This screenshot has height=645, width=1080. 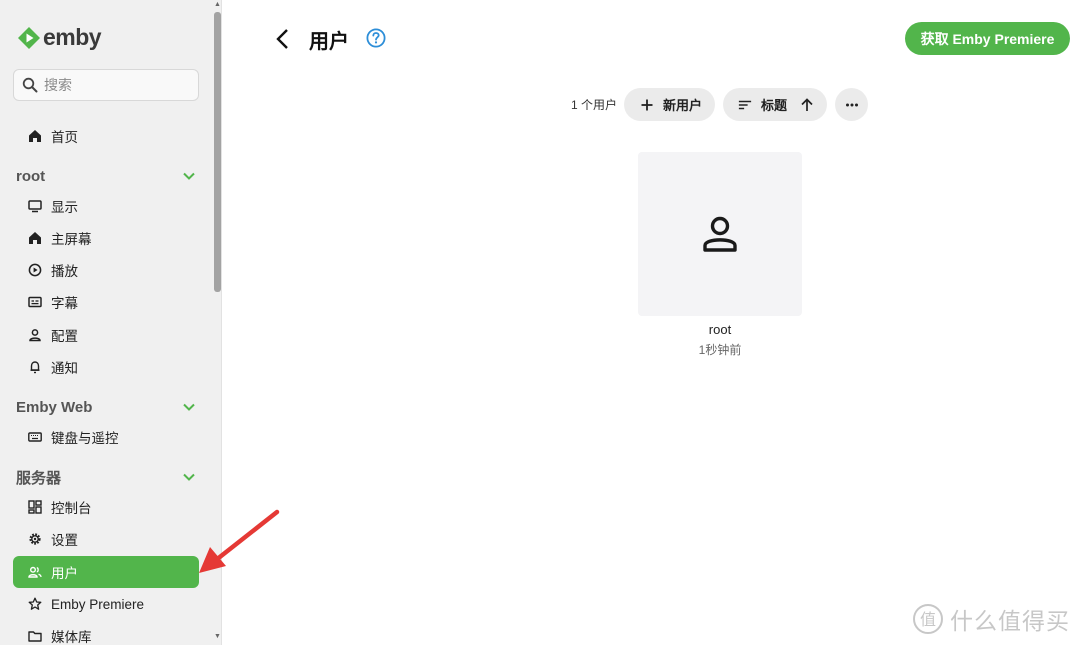 What do you see at coordinates (107, 407) in the screenshot?
I see `section-emby-web: Emby Web` at bounding box center [107, 407].